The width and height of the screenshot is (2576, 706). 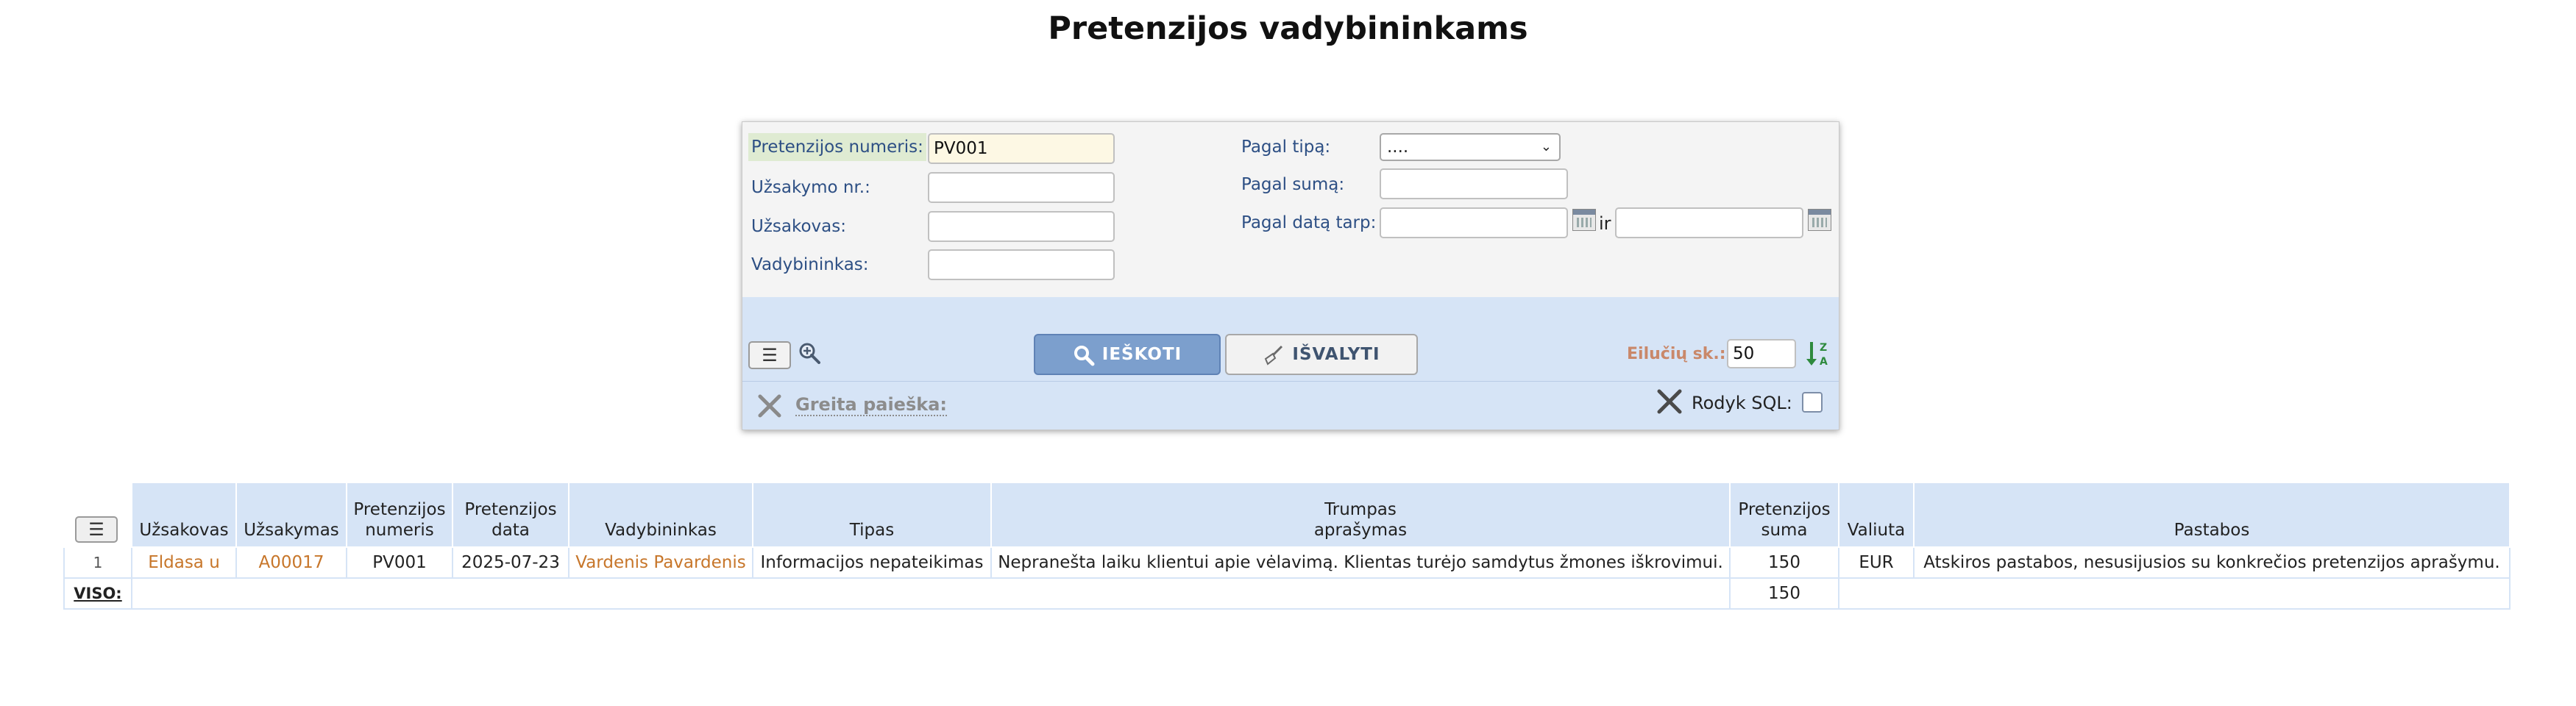 I want to click on column-header-notes: Pastabos, so click(x=2212, y=515).